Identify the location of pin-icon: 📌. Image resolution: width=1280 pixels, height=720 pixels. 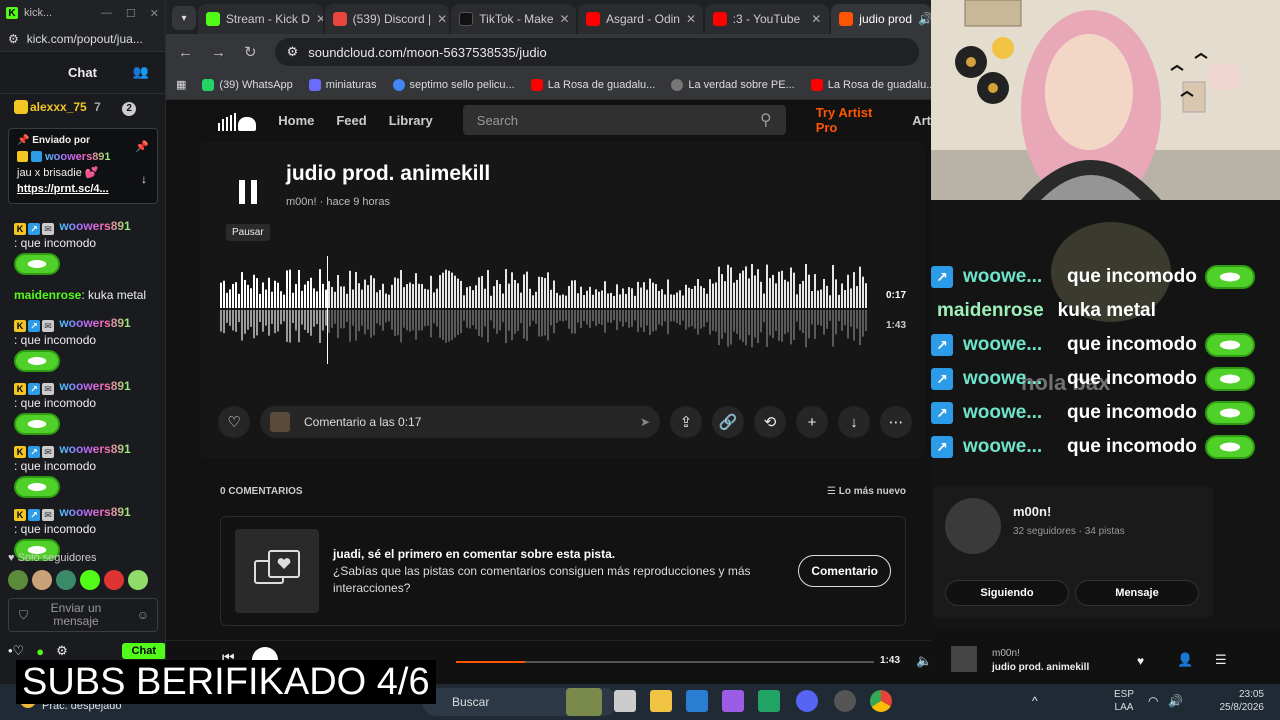
(142, 147).